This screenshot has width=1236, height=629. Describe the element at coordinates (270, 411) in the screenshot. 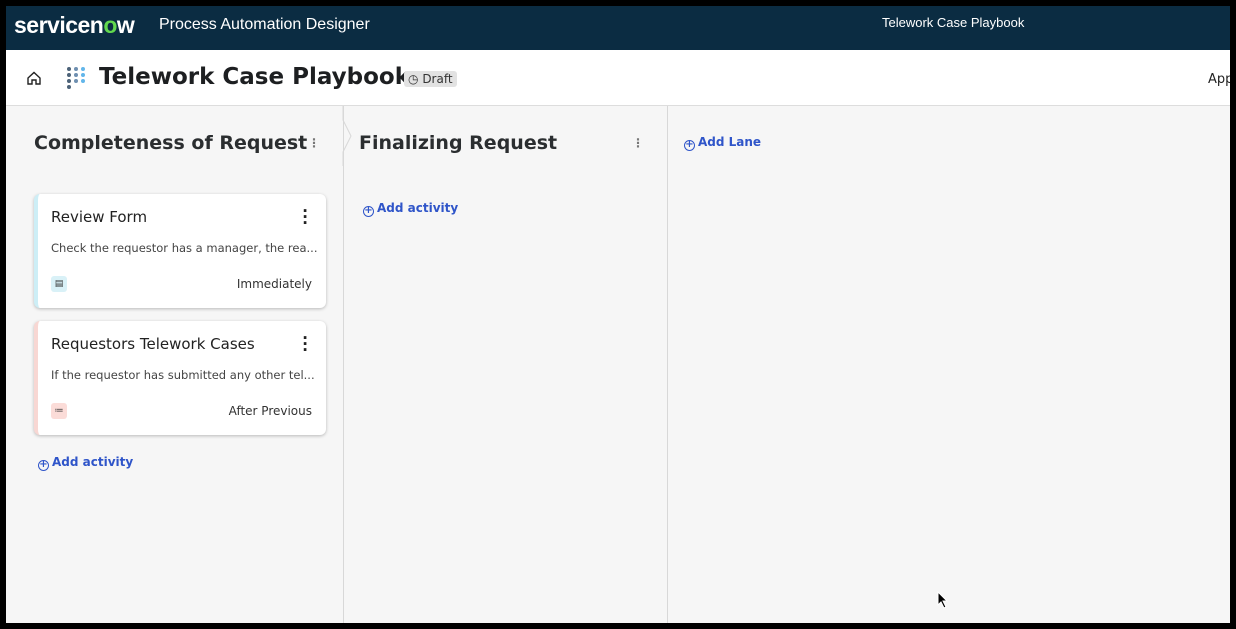

I see `activity-trigger: After Previous` at that location.